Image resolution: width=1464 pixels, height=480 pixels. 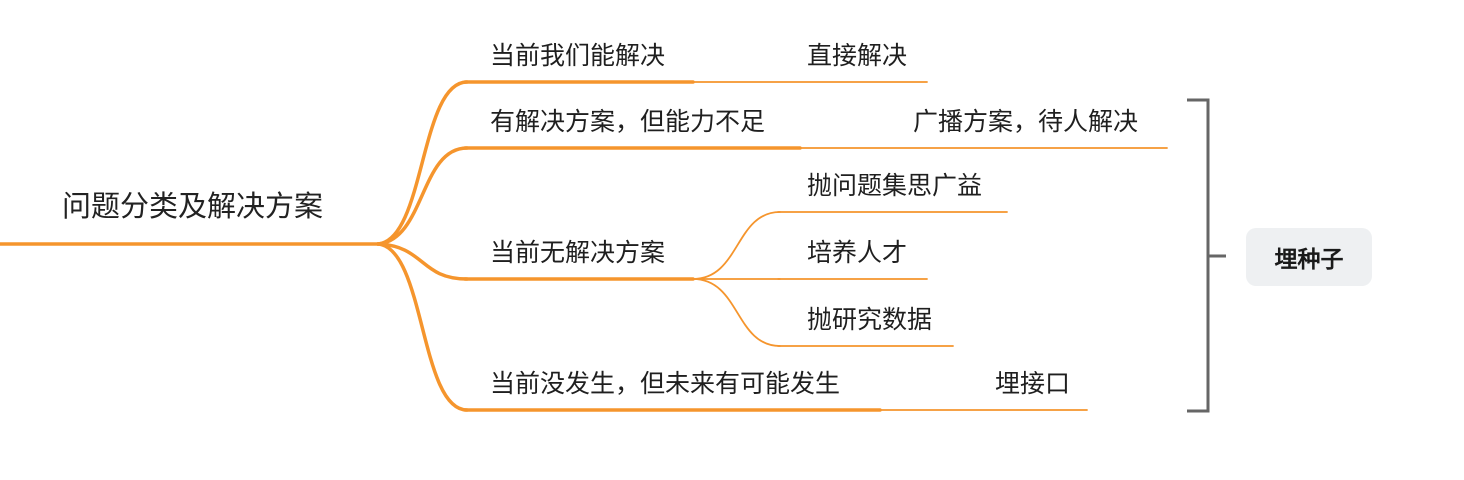 I want to click on branch-1-topic: 当前我们能解决, so click(x=577, y=56).